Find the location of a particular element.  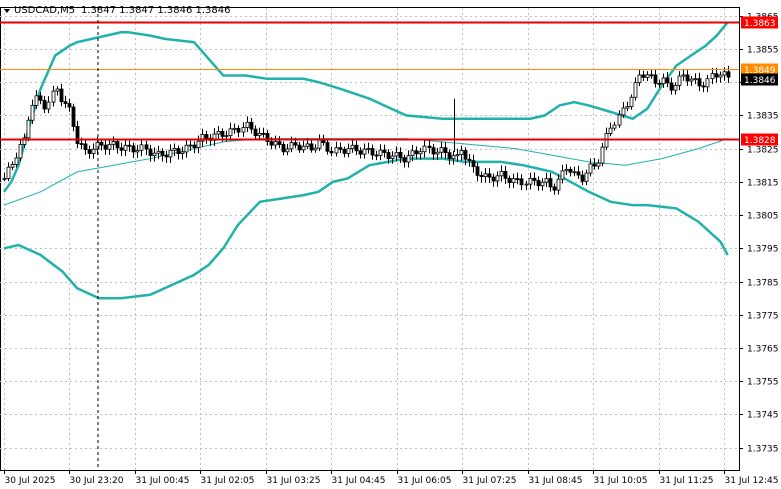

x-tick-label: 31 Jul 10:05 is located at coordinates (621, 481).